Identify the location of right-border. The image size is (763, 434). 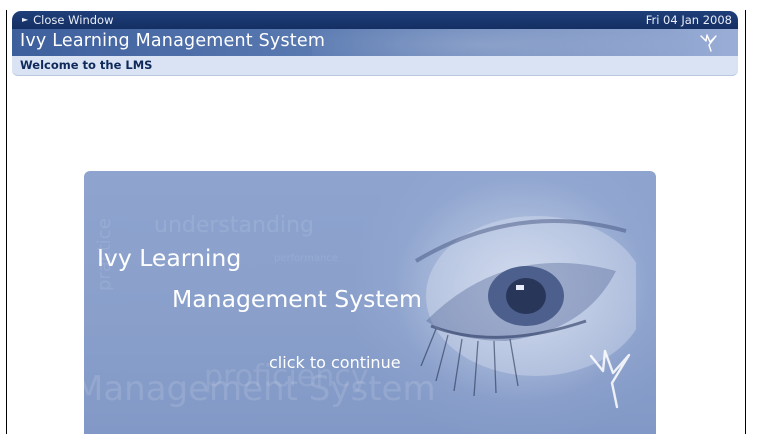
(745, 222).